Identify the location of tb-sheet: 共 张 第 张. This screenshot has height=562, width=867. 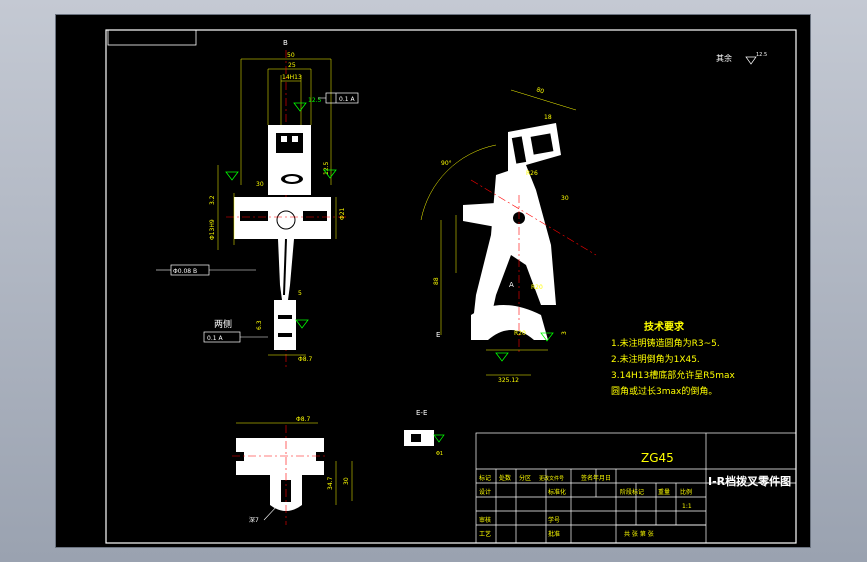
(639, 534).